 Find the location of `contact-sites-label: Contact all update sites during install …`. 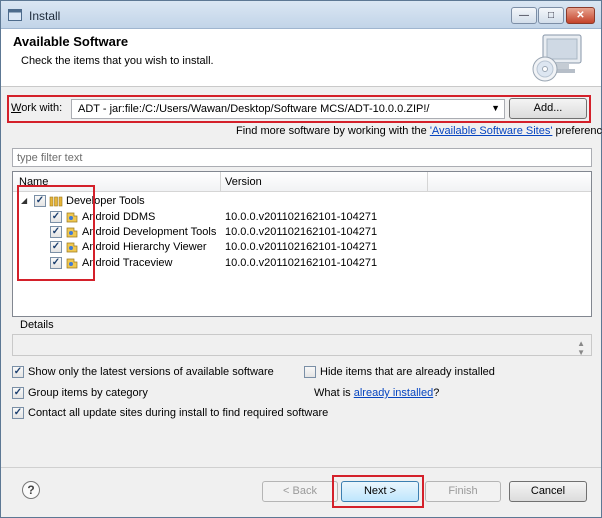

contact-sites-label: Contact all update sites during install … is located at coordinates (178, 413).